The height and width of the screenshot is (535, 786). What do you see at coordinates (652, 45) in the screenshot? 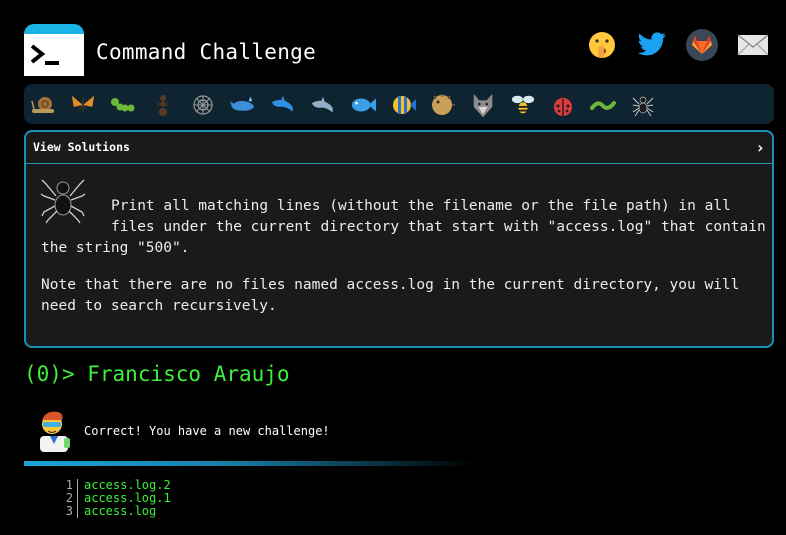
I see `twitter-icon` at bounding box center [652, 45].